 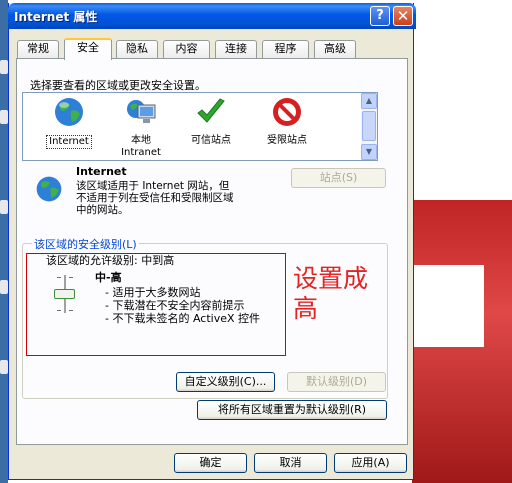 I want to click on apply-button: 应用(A), so click(x=370, y=463).